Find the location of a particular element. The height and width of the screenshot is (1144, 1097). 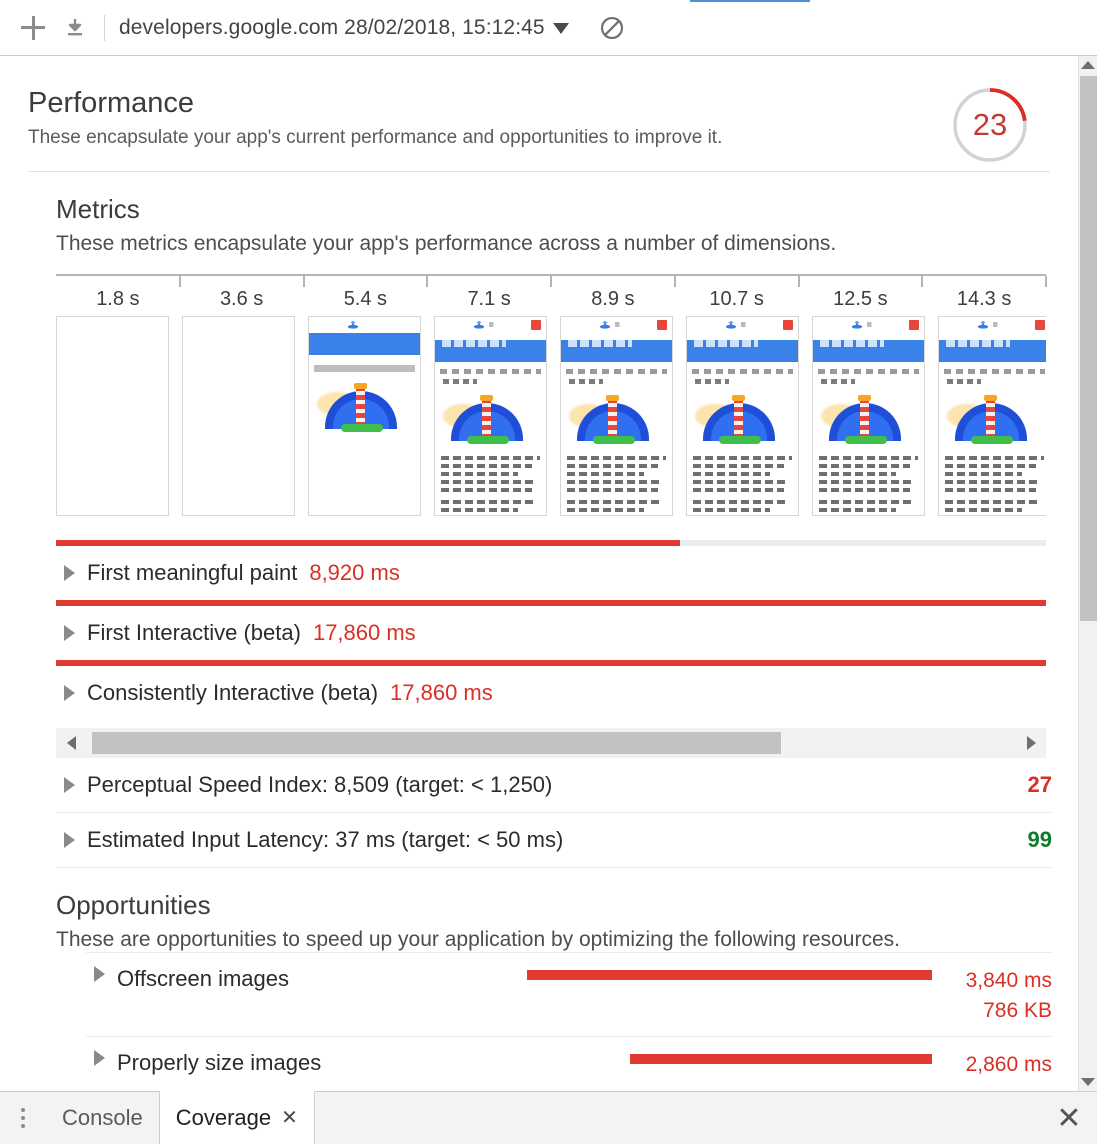

chevron-left-icon is located at coordinates (71, 743).